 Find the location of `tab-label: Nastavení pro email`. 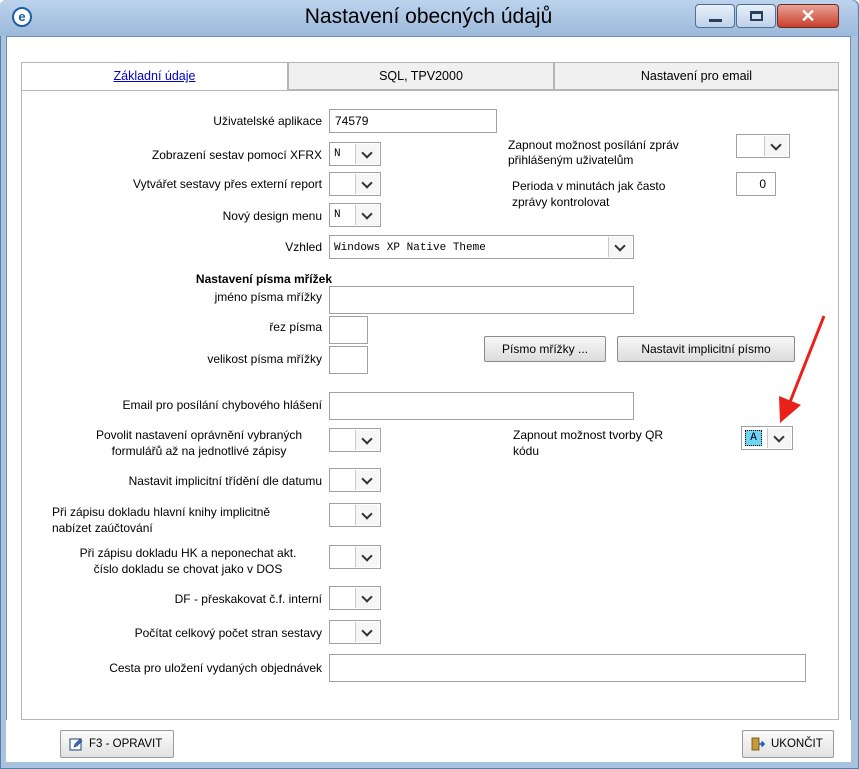

tab-label: Nastavení pro email is located at coordinates (696, 76).